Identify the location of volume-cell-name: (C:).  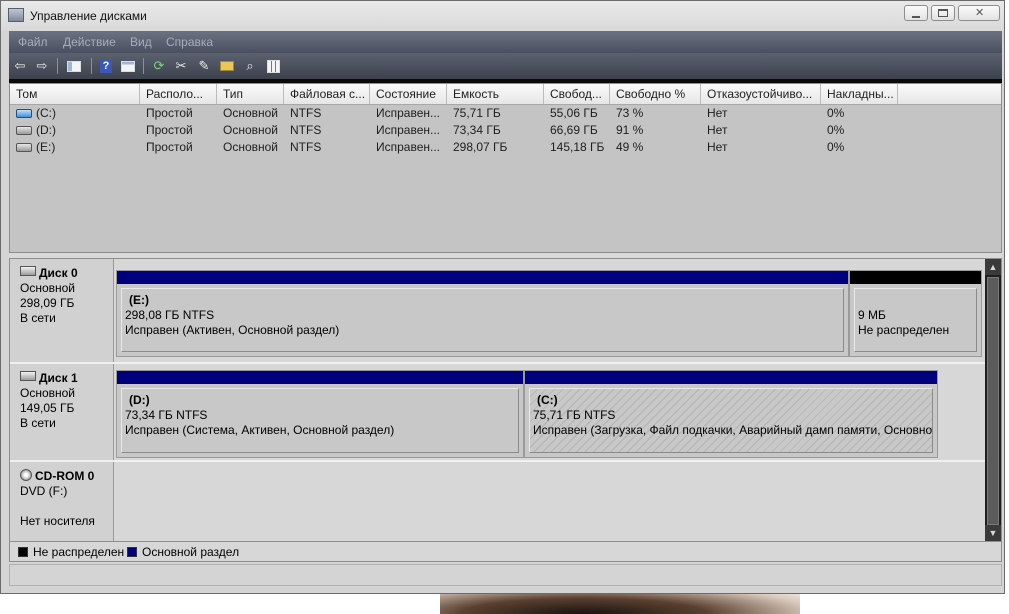
(75, 113).